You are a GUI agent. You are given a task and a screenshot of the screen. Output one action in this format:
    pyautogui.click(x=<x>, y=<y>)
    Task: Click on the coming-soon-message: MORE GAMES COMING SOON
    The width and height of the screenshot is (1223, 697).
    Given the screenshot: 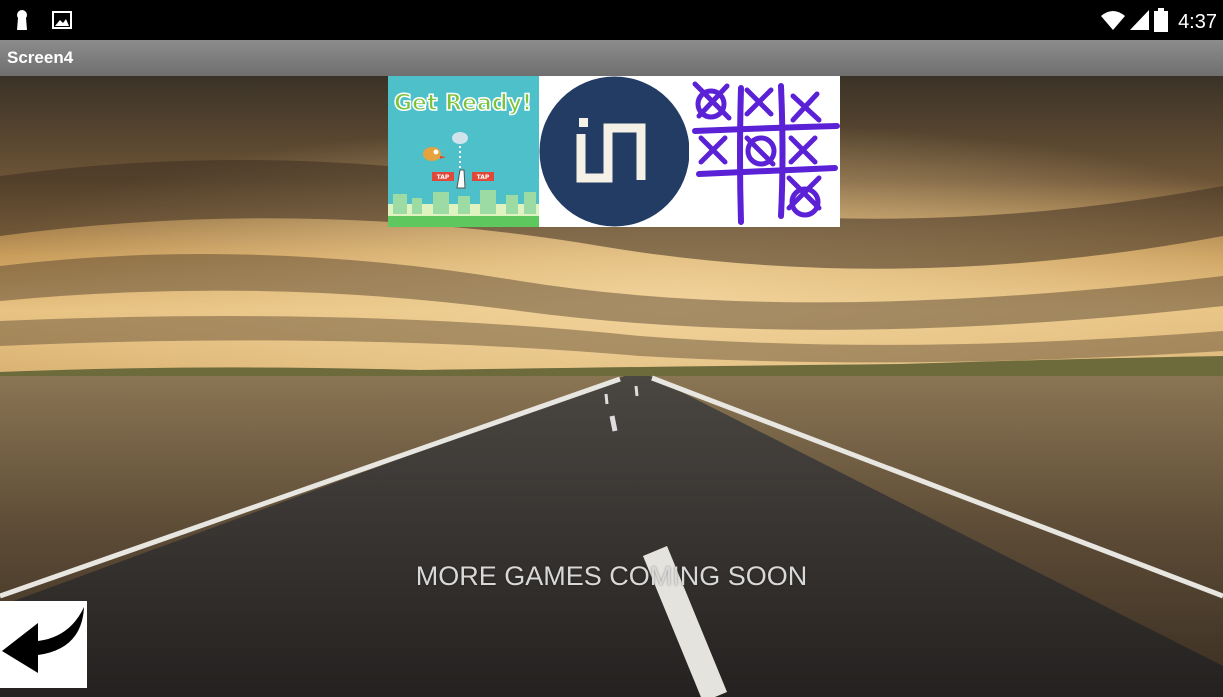 What is the action you would take?
    pyautogui.click(x=611, y=576)
    